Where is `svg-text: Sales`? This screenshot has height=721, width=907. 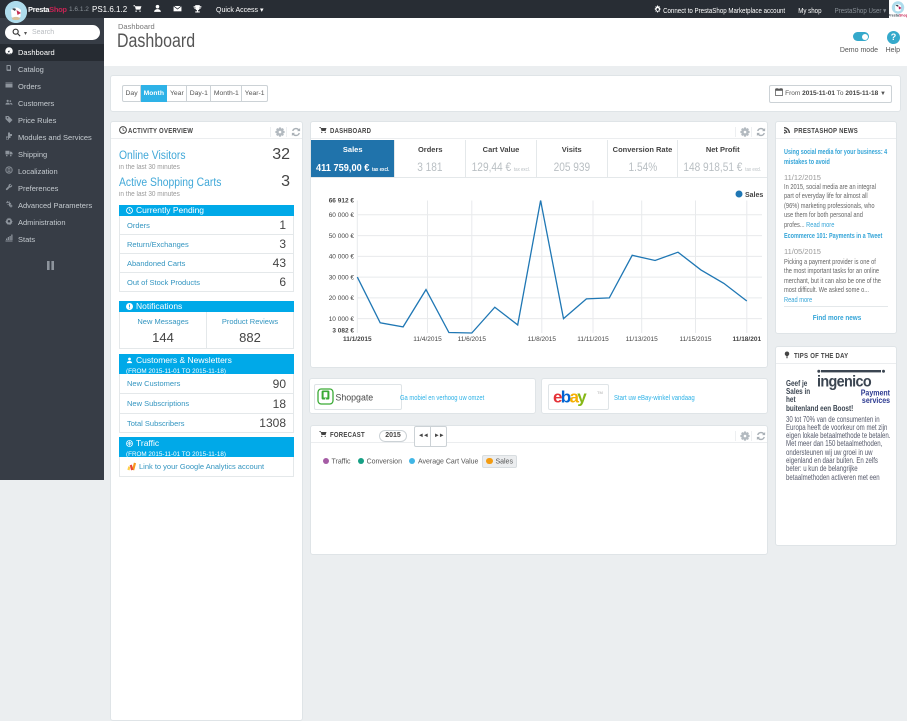 svg-text: Sales is located at coordinates (754, 195).